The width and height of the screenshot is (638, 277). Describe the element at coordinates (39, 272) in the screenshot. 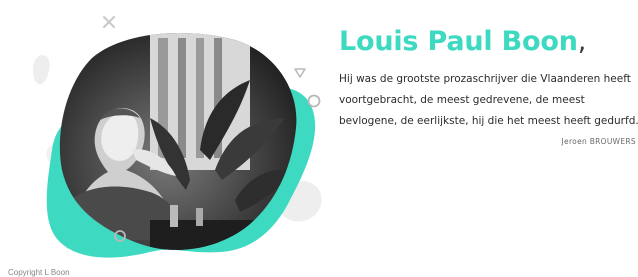

I see `copyright-text: Copyright L Boon` at that location.